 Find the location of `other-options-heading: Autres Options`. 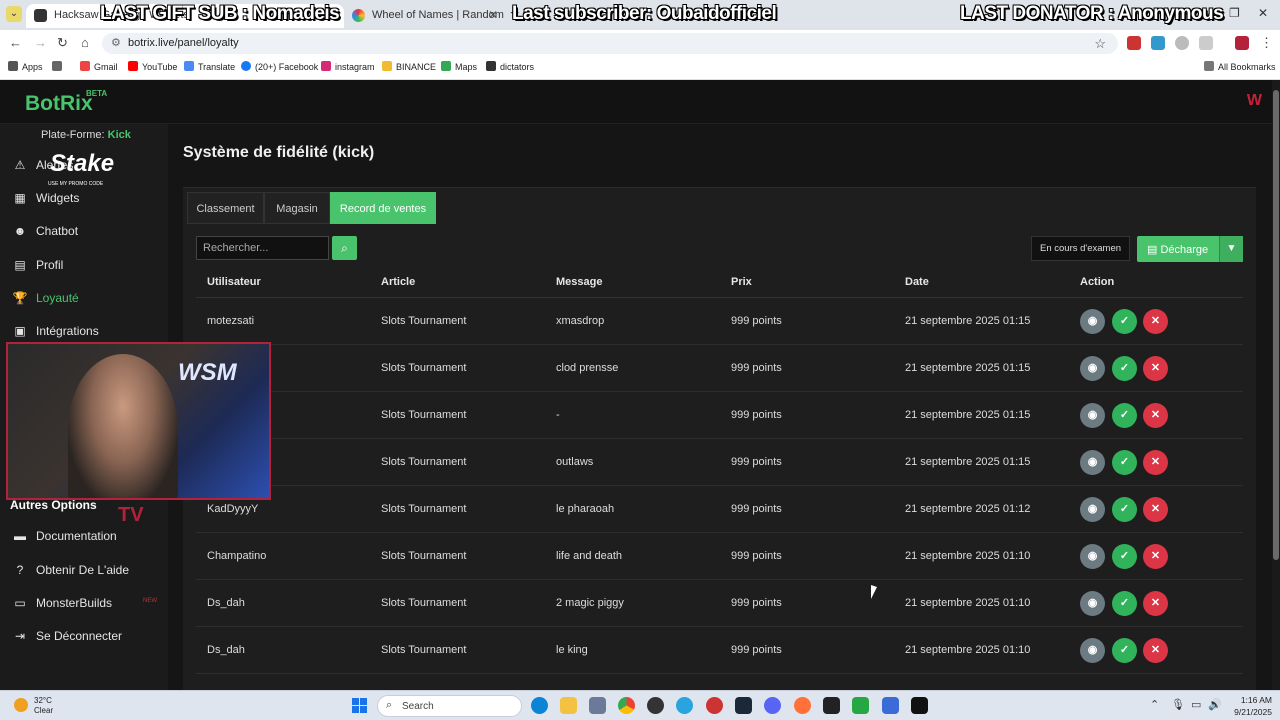

other-options-heading: Autres Options is located at coordinates (53, 505).